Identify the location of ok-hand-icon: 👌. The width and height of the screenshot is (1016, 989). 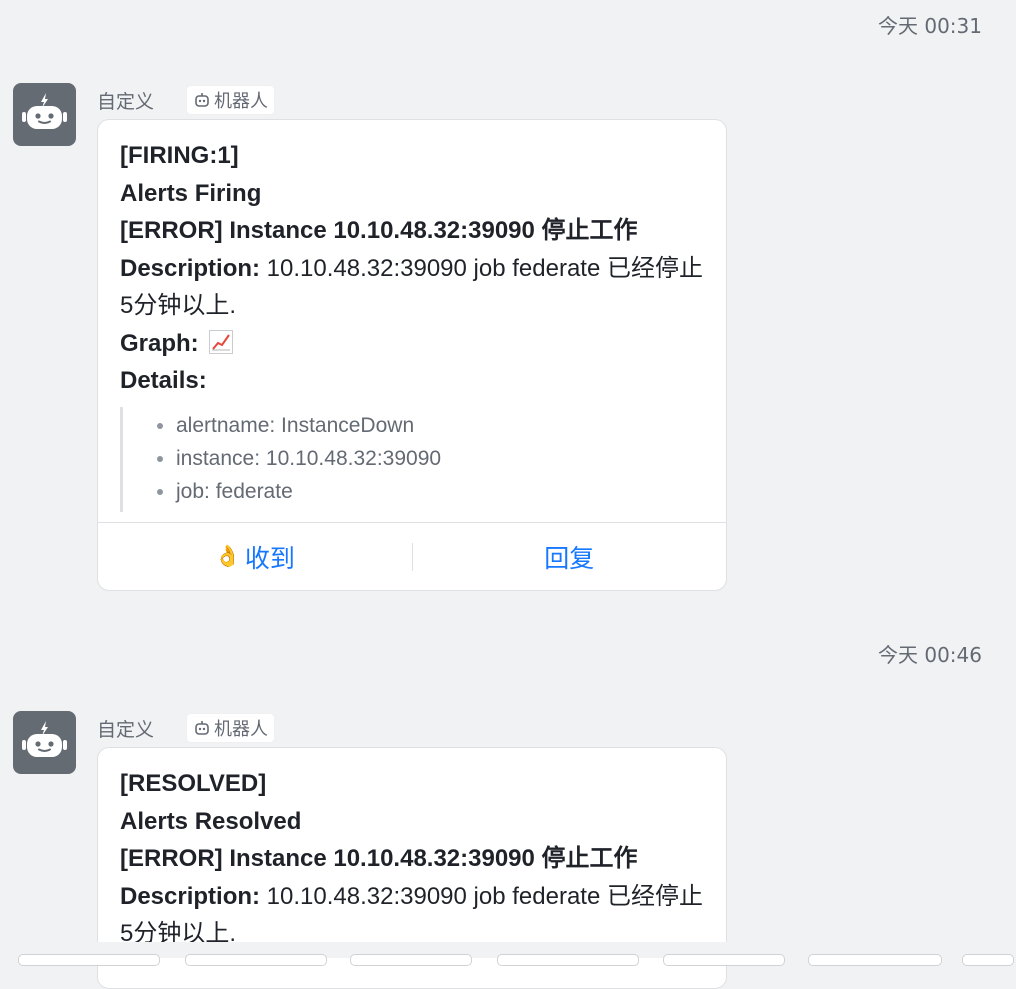
(227, 556).